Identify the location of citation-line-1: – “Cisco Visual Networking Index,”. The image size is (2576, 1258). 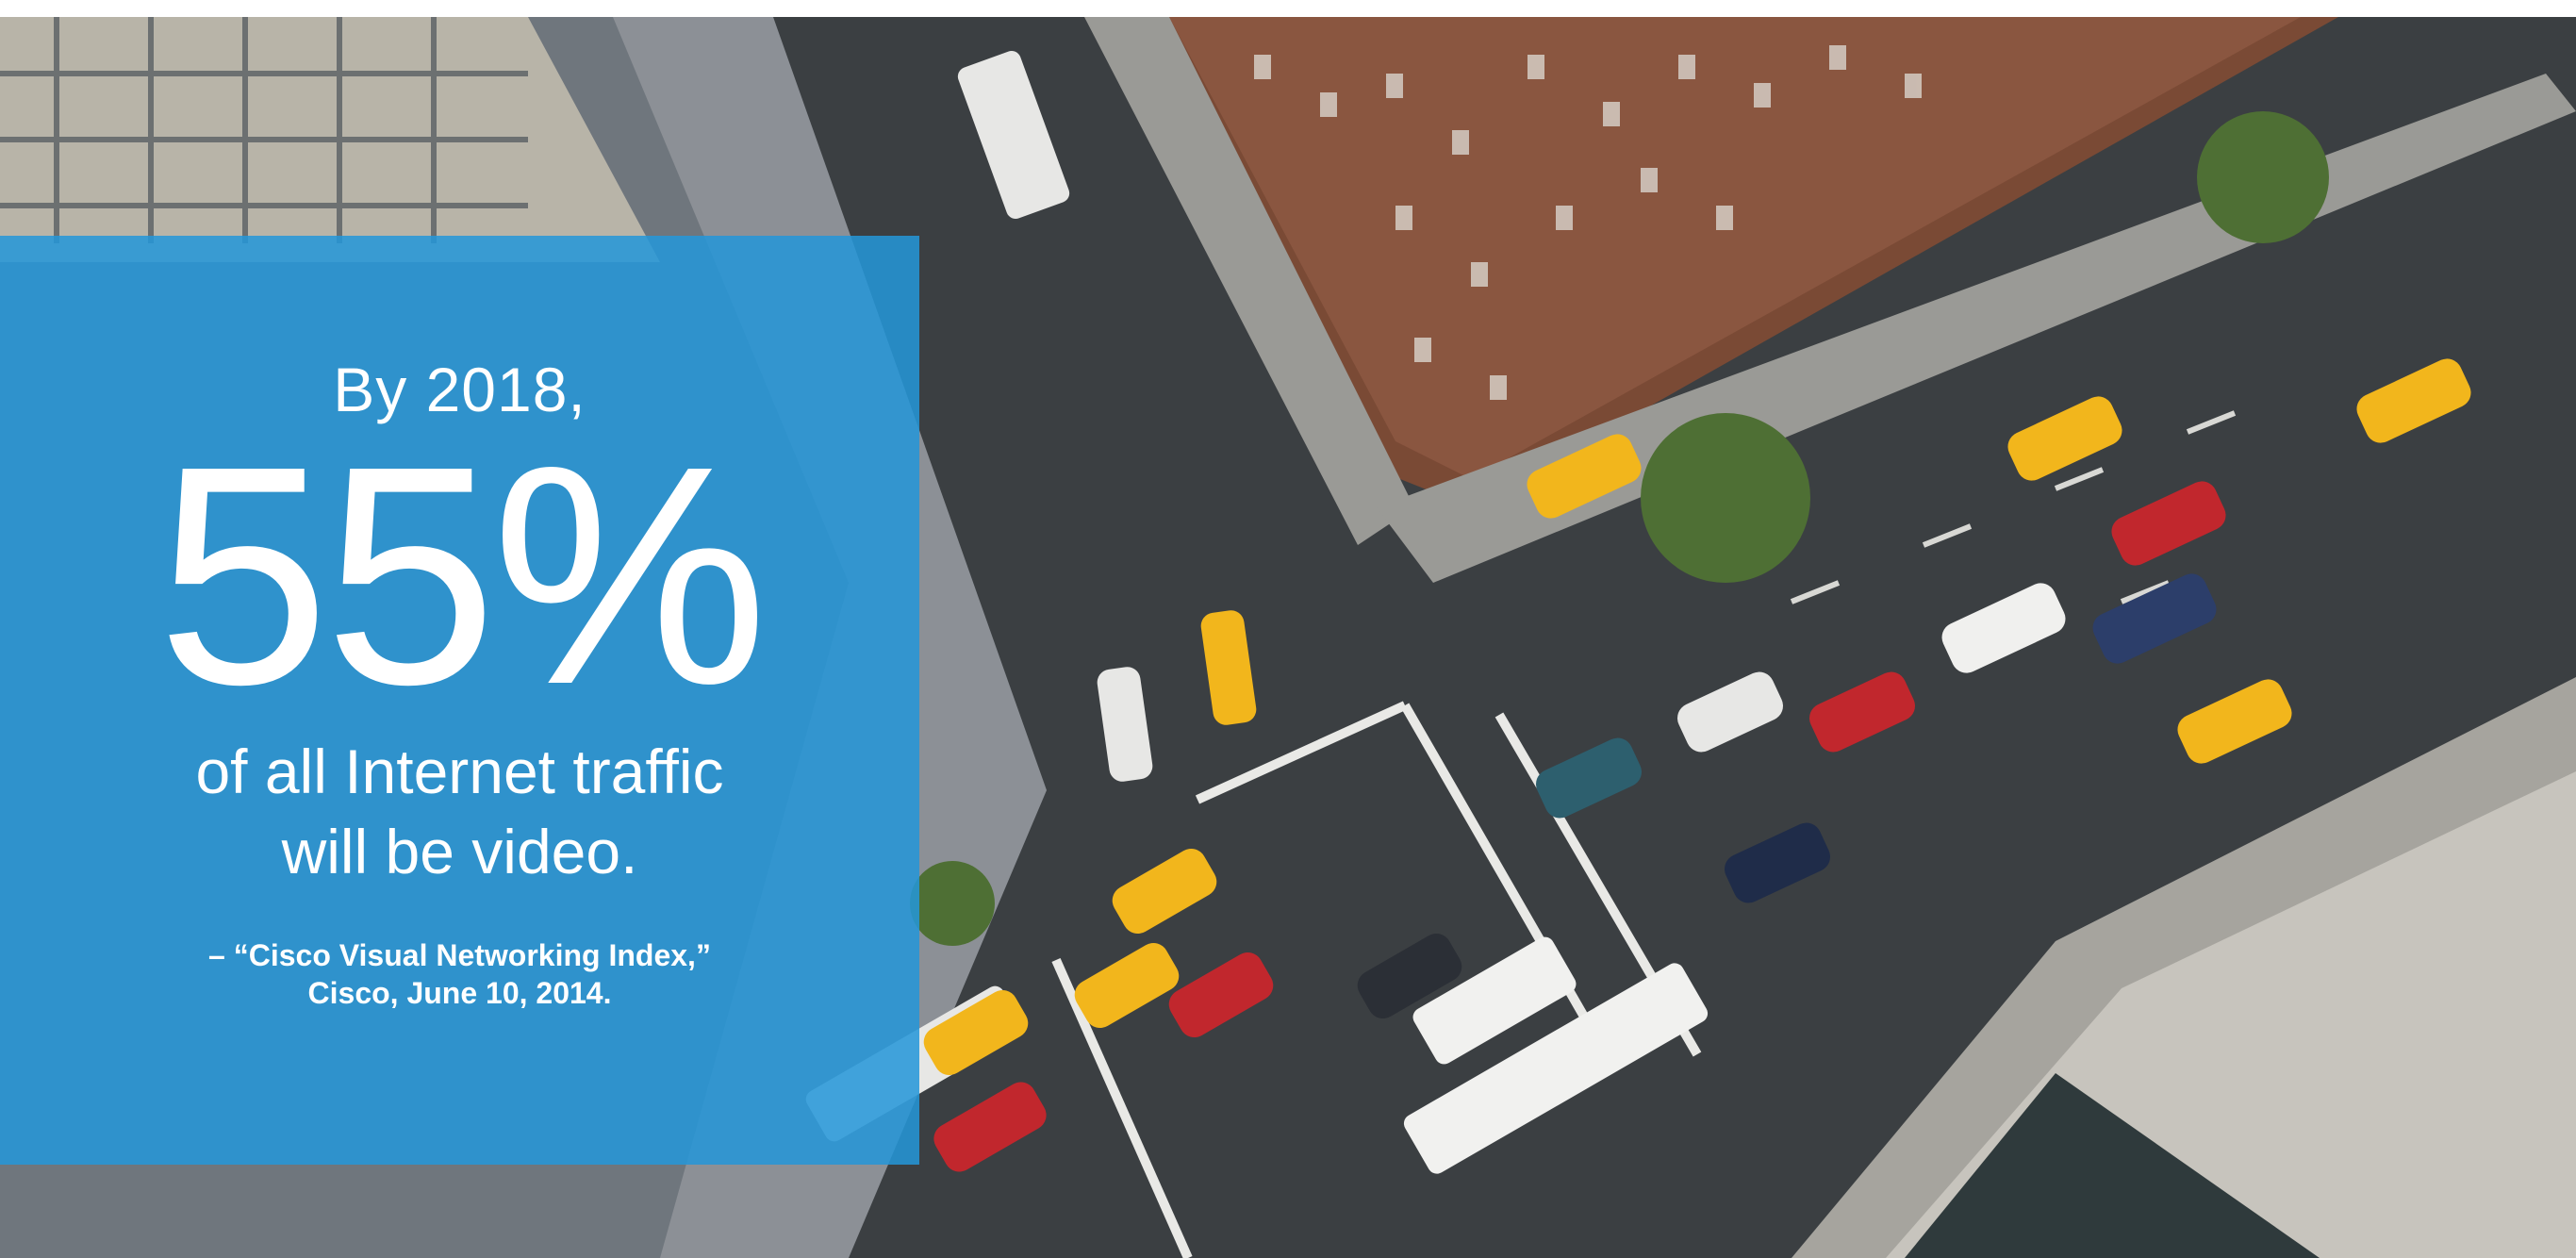
(459, 955).